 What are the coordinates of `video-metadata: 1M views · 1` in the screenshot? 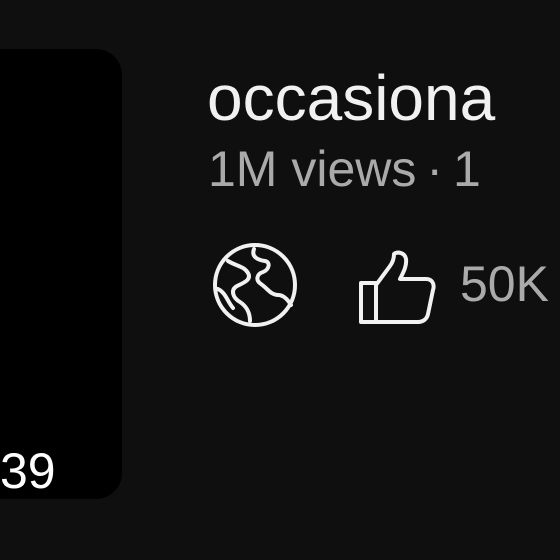 It's located at (344, 169).